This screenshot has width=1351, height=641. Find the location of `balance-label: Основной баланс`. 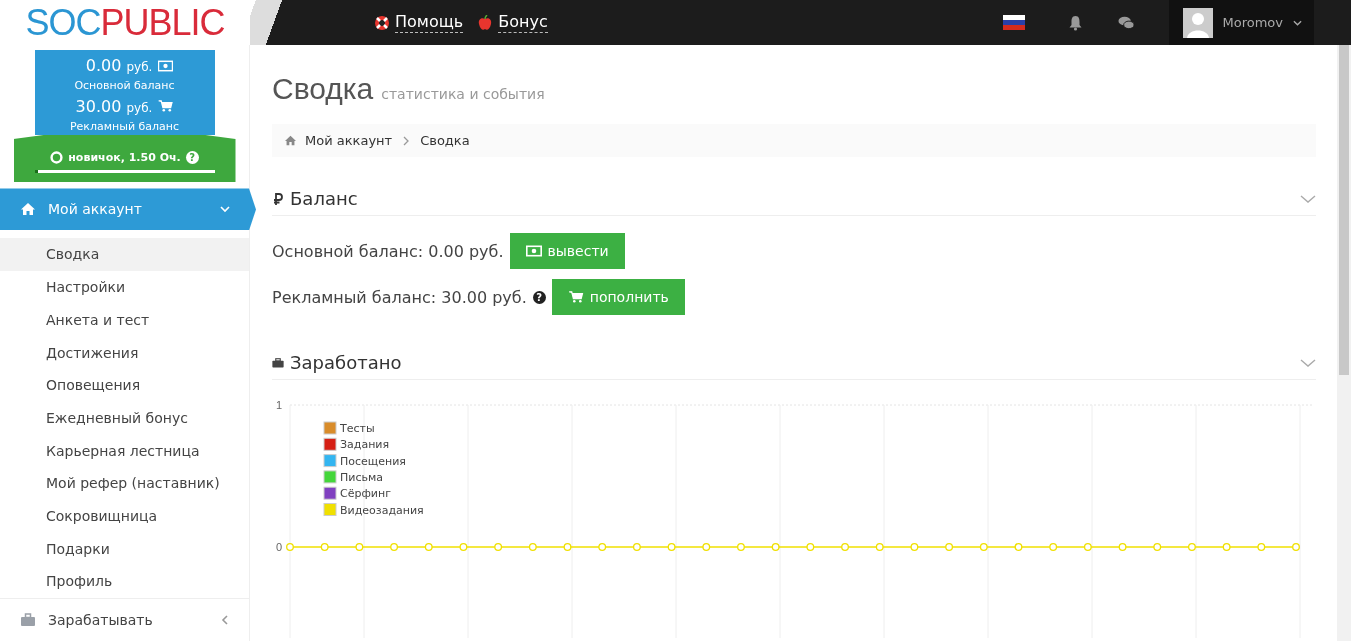

balance-label: Основной баланс is located at coordinates (124, 86).